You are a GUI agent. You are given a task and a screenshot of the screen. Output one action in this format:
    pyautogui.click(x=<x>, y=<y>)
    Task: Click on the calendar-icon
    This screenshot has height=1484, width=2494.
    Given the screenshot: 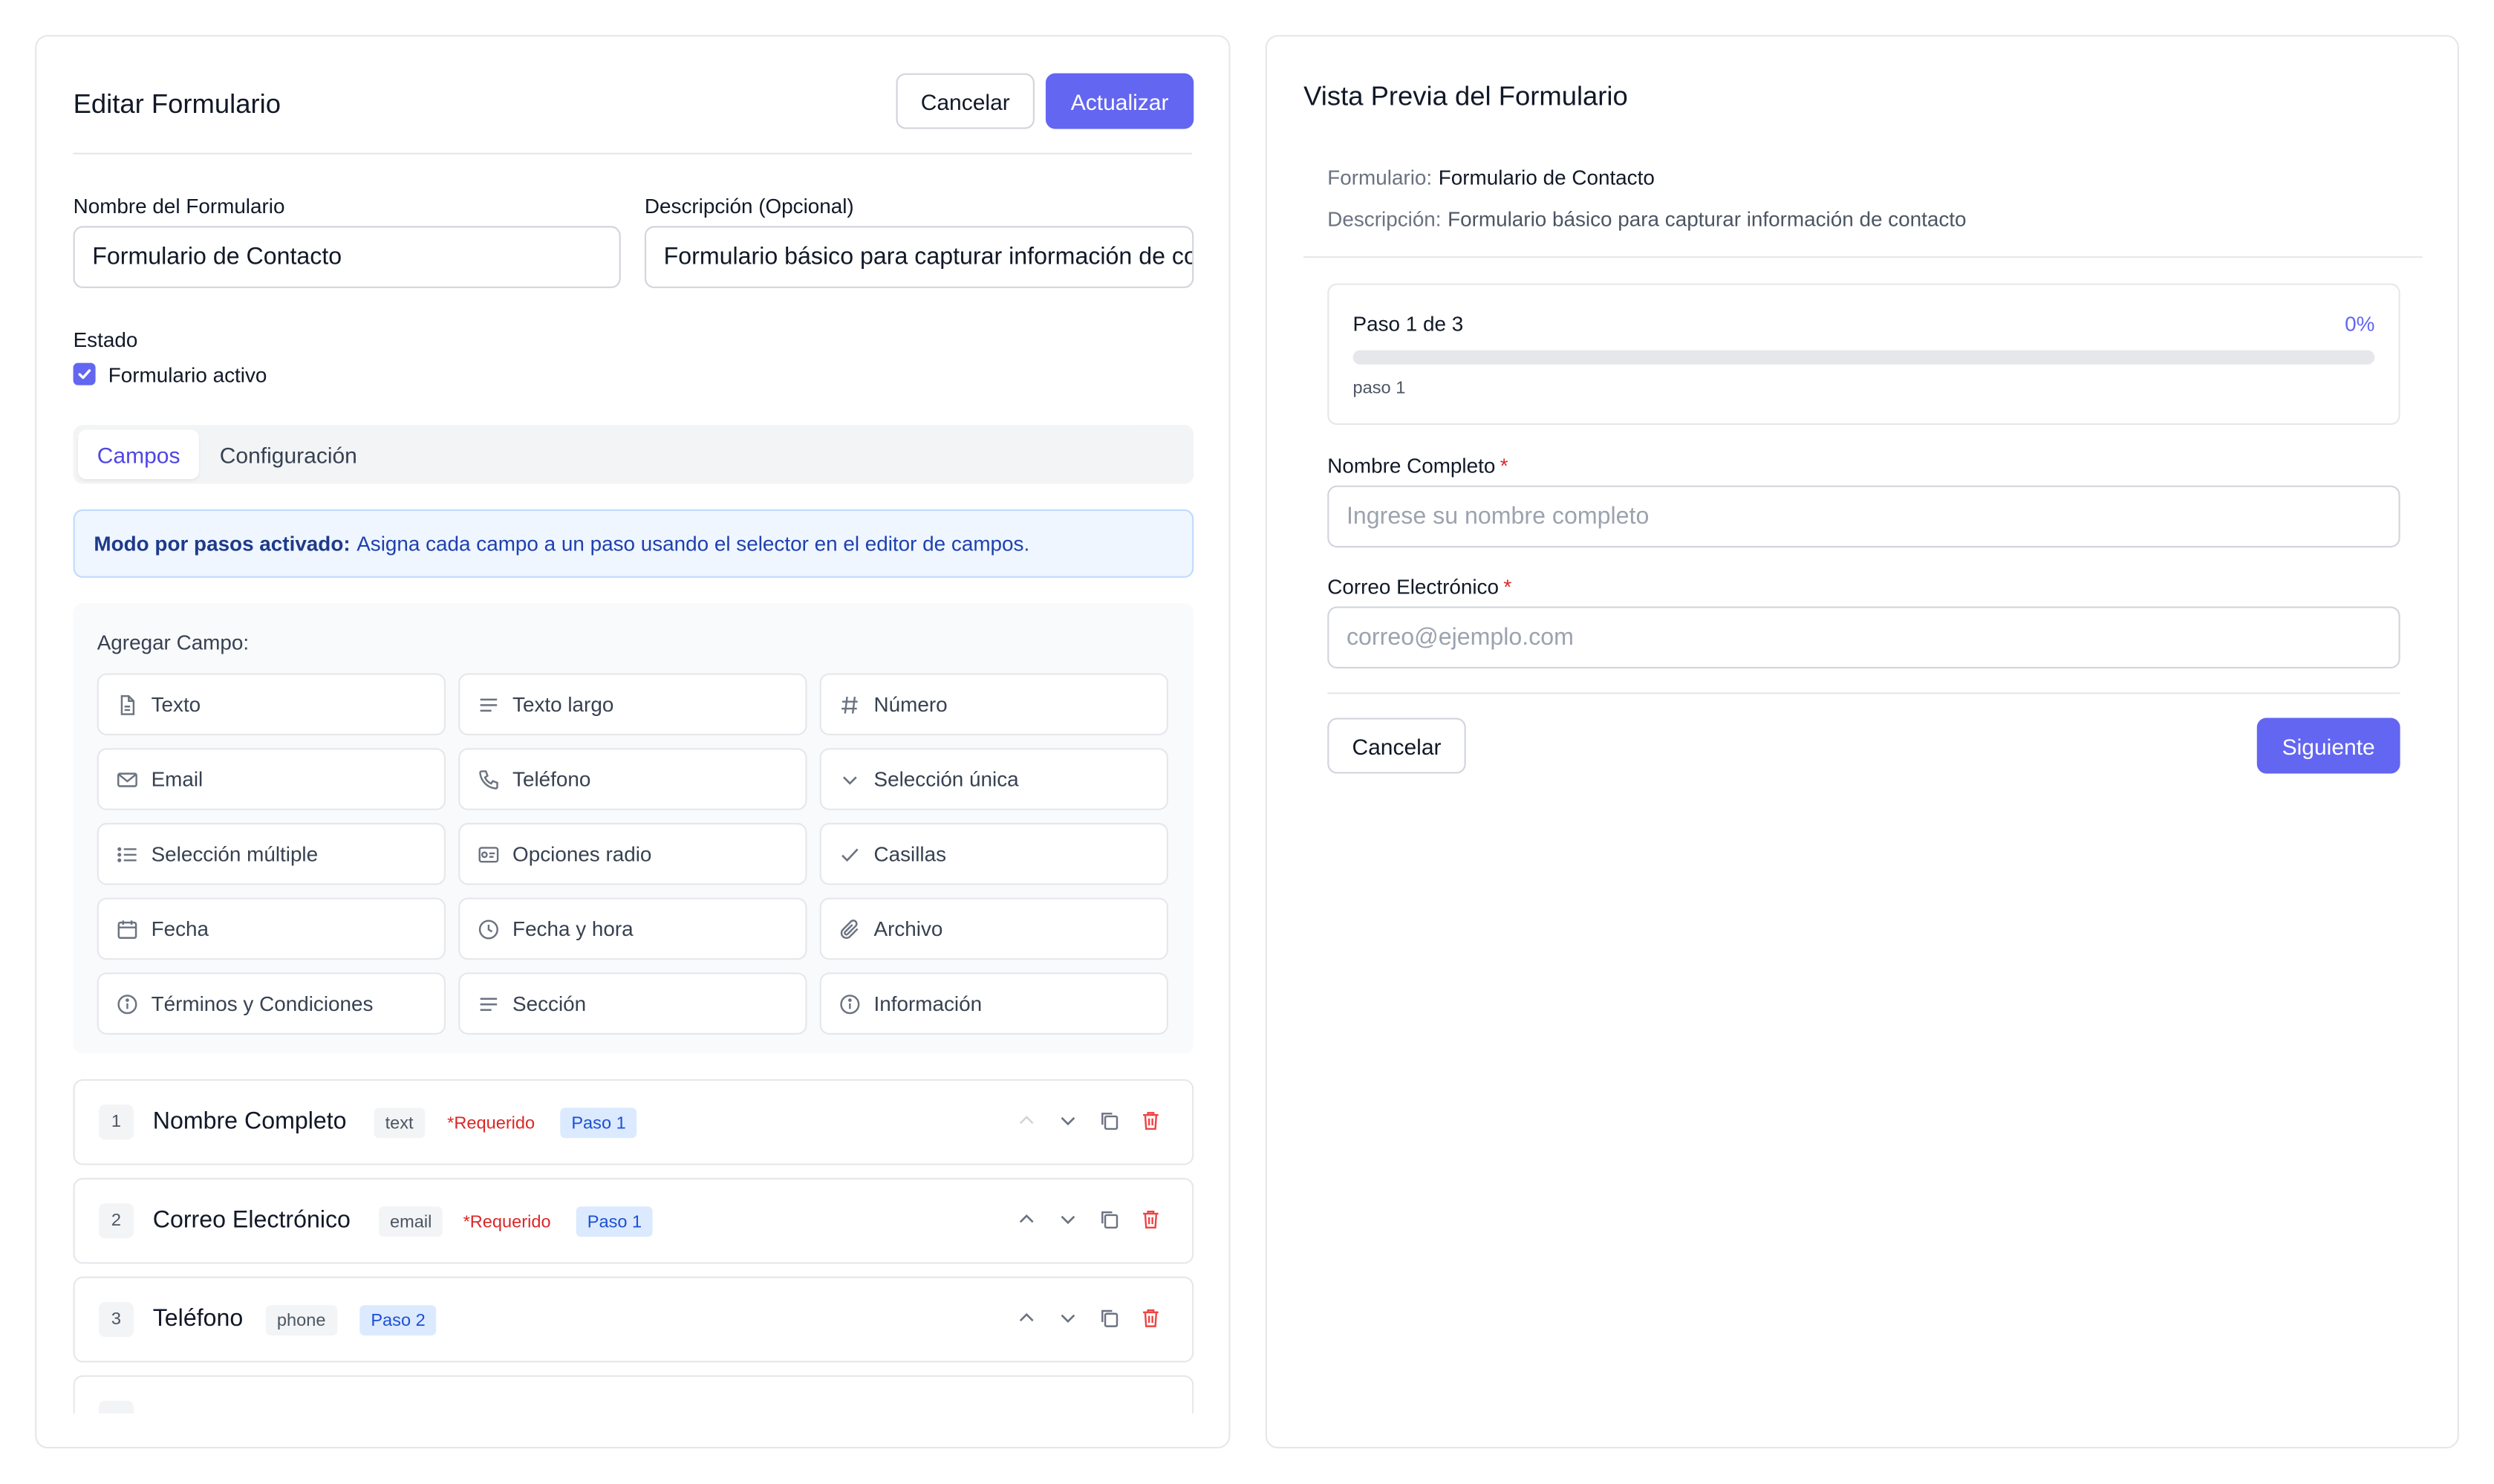 What is the action you would take?
    pyautogui.click(x=127, y=929)
    